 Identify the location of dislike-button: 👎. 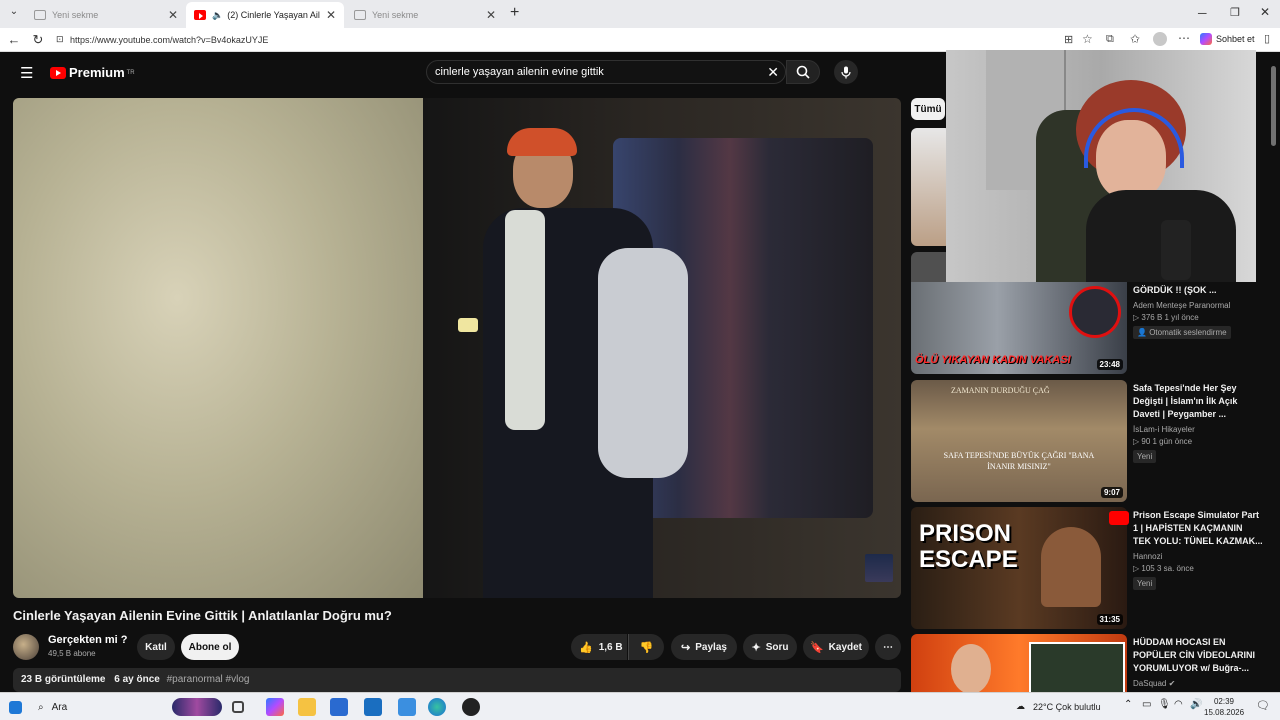
(646, 647).